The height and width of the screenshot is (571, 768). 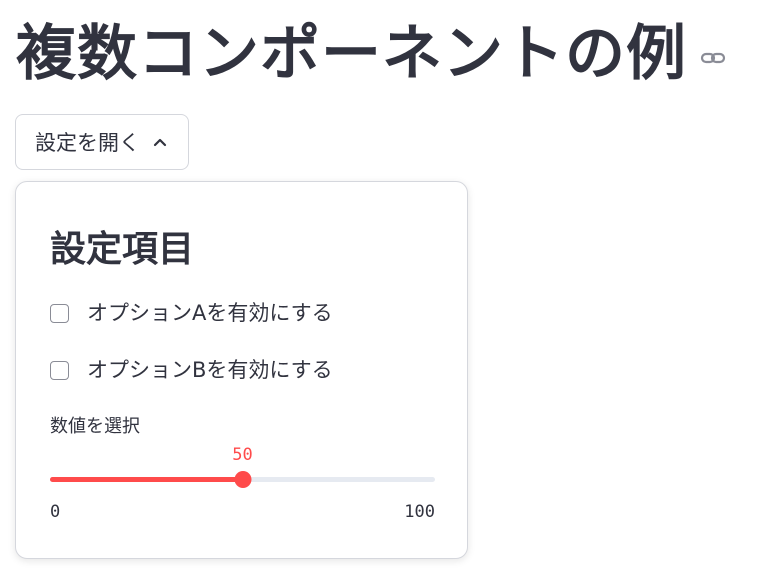 What do you see at coordinates (55, 512) in the screenshot?
I see `number-slider-min: 0` at bounding box center [55, 512].